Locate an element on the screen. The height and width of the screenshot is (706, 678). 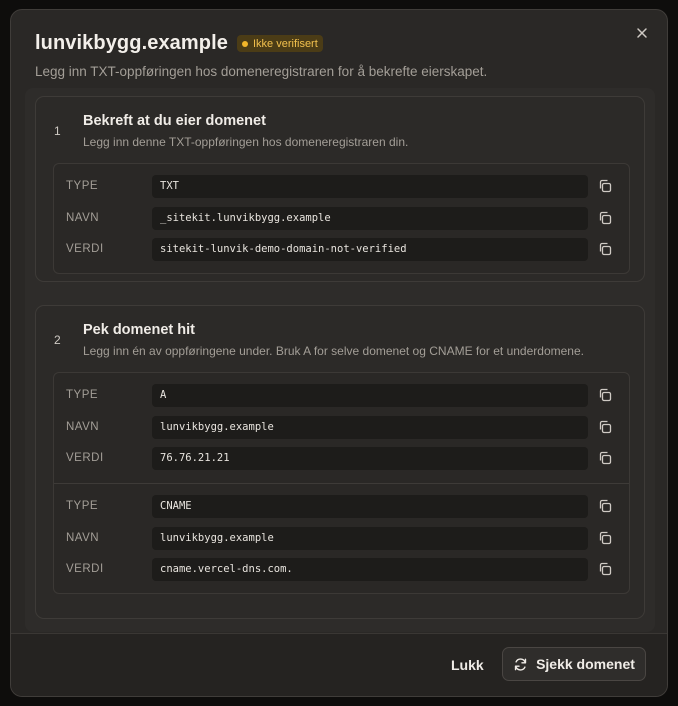
dialog-title: lunvikbygg.example is located at coordinates (131, 43).